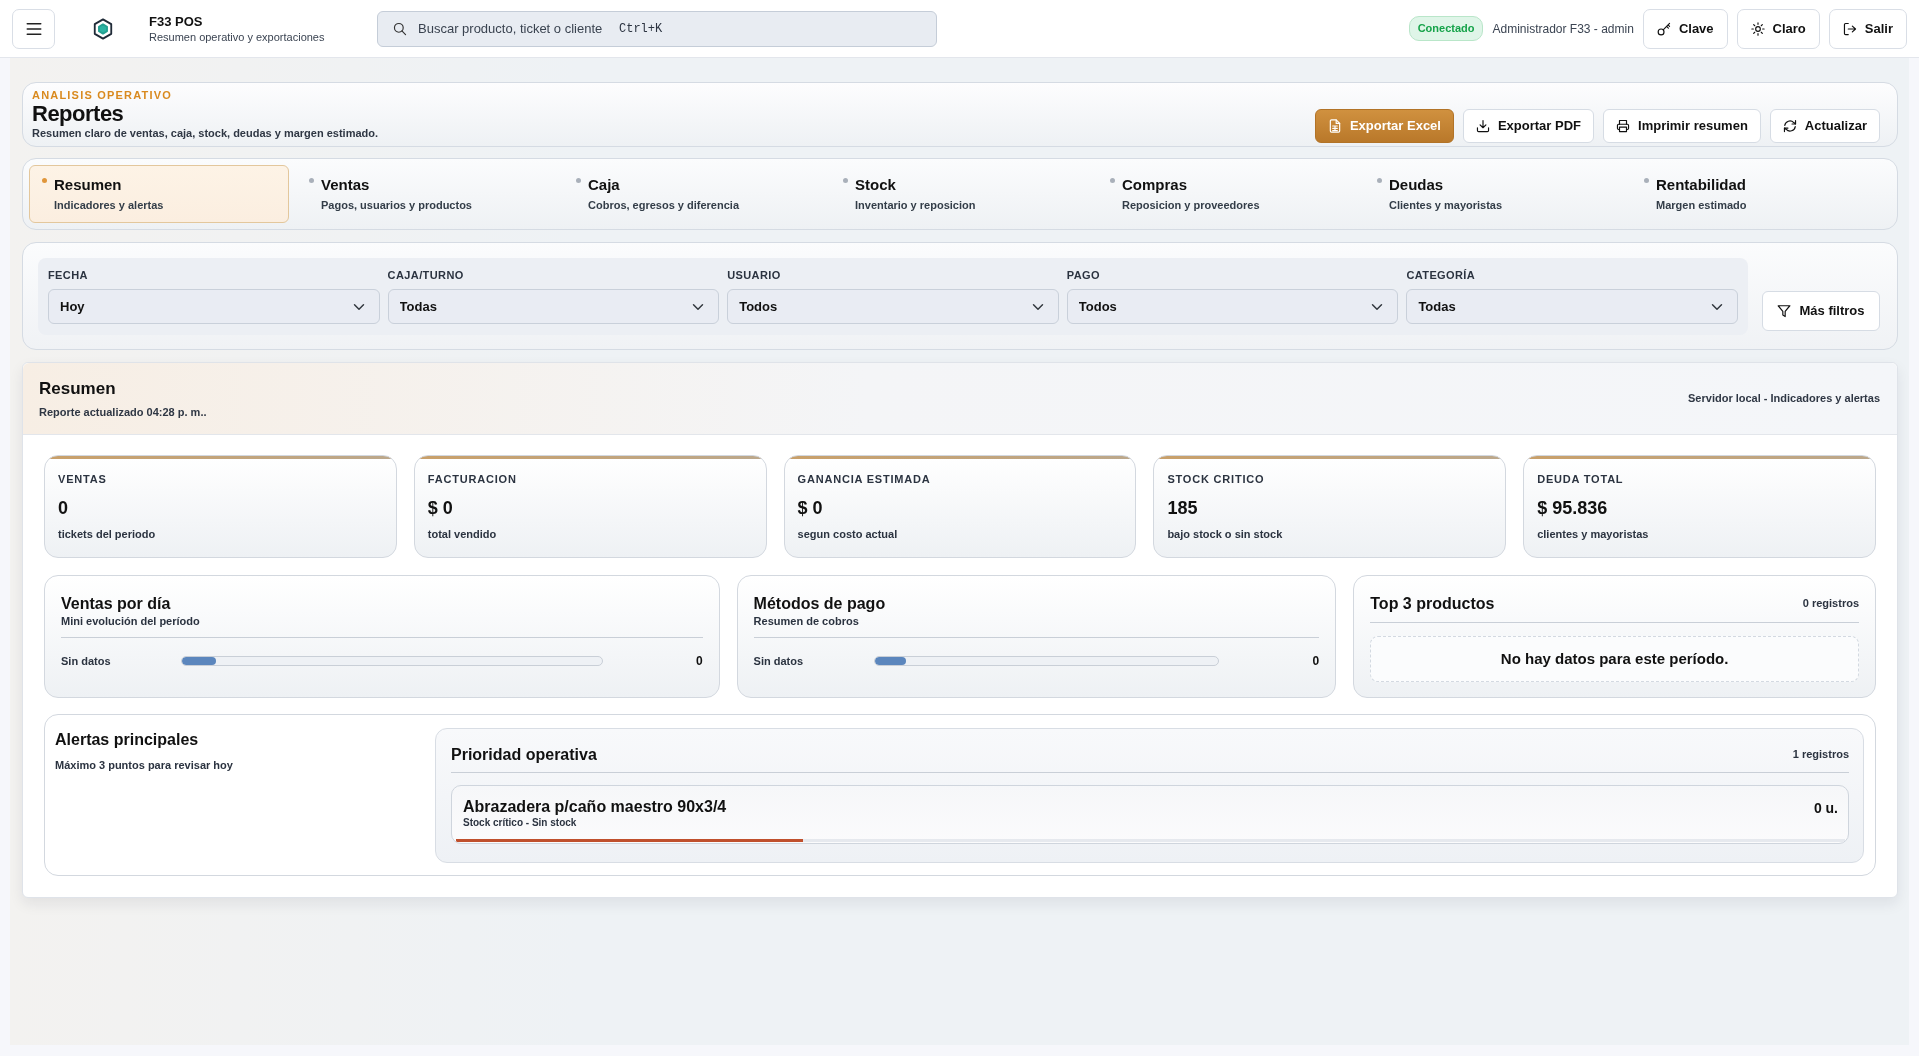  I want to click on sun-icon, so click(1757, 28).